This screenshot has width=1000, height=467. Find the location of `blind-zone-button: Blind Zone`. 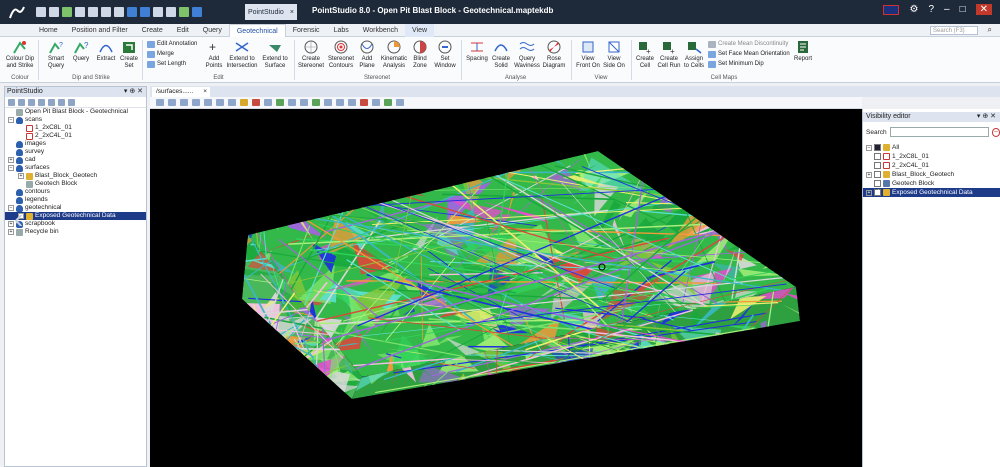

blind-zone-button: Blind Zone is located at coordinates (420, 54).